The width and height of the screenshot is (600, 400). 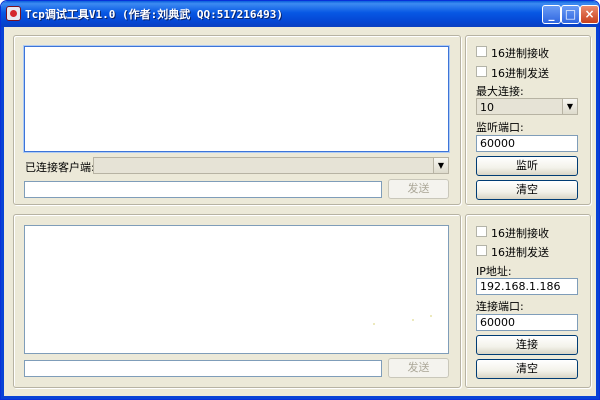 I want to click on app-icon, so click(x=13, y=13).